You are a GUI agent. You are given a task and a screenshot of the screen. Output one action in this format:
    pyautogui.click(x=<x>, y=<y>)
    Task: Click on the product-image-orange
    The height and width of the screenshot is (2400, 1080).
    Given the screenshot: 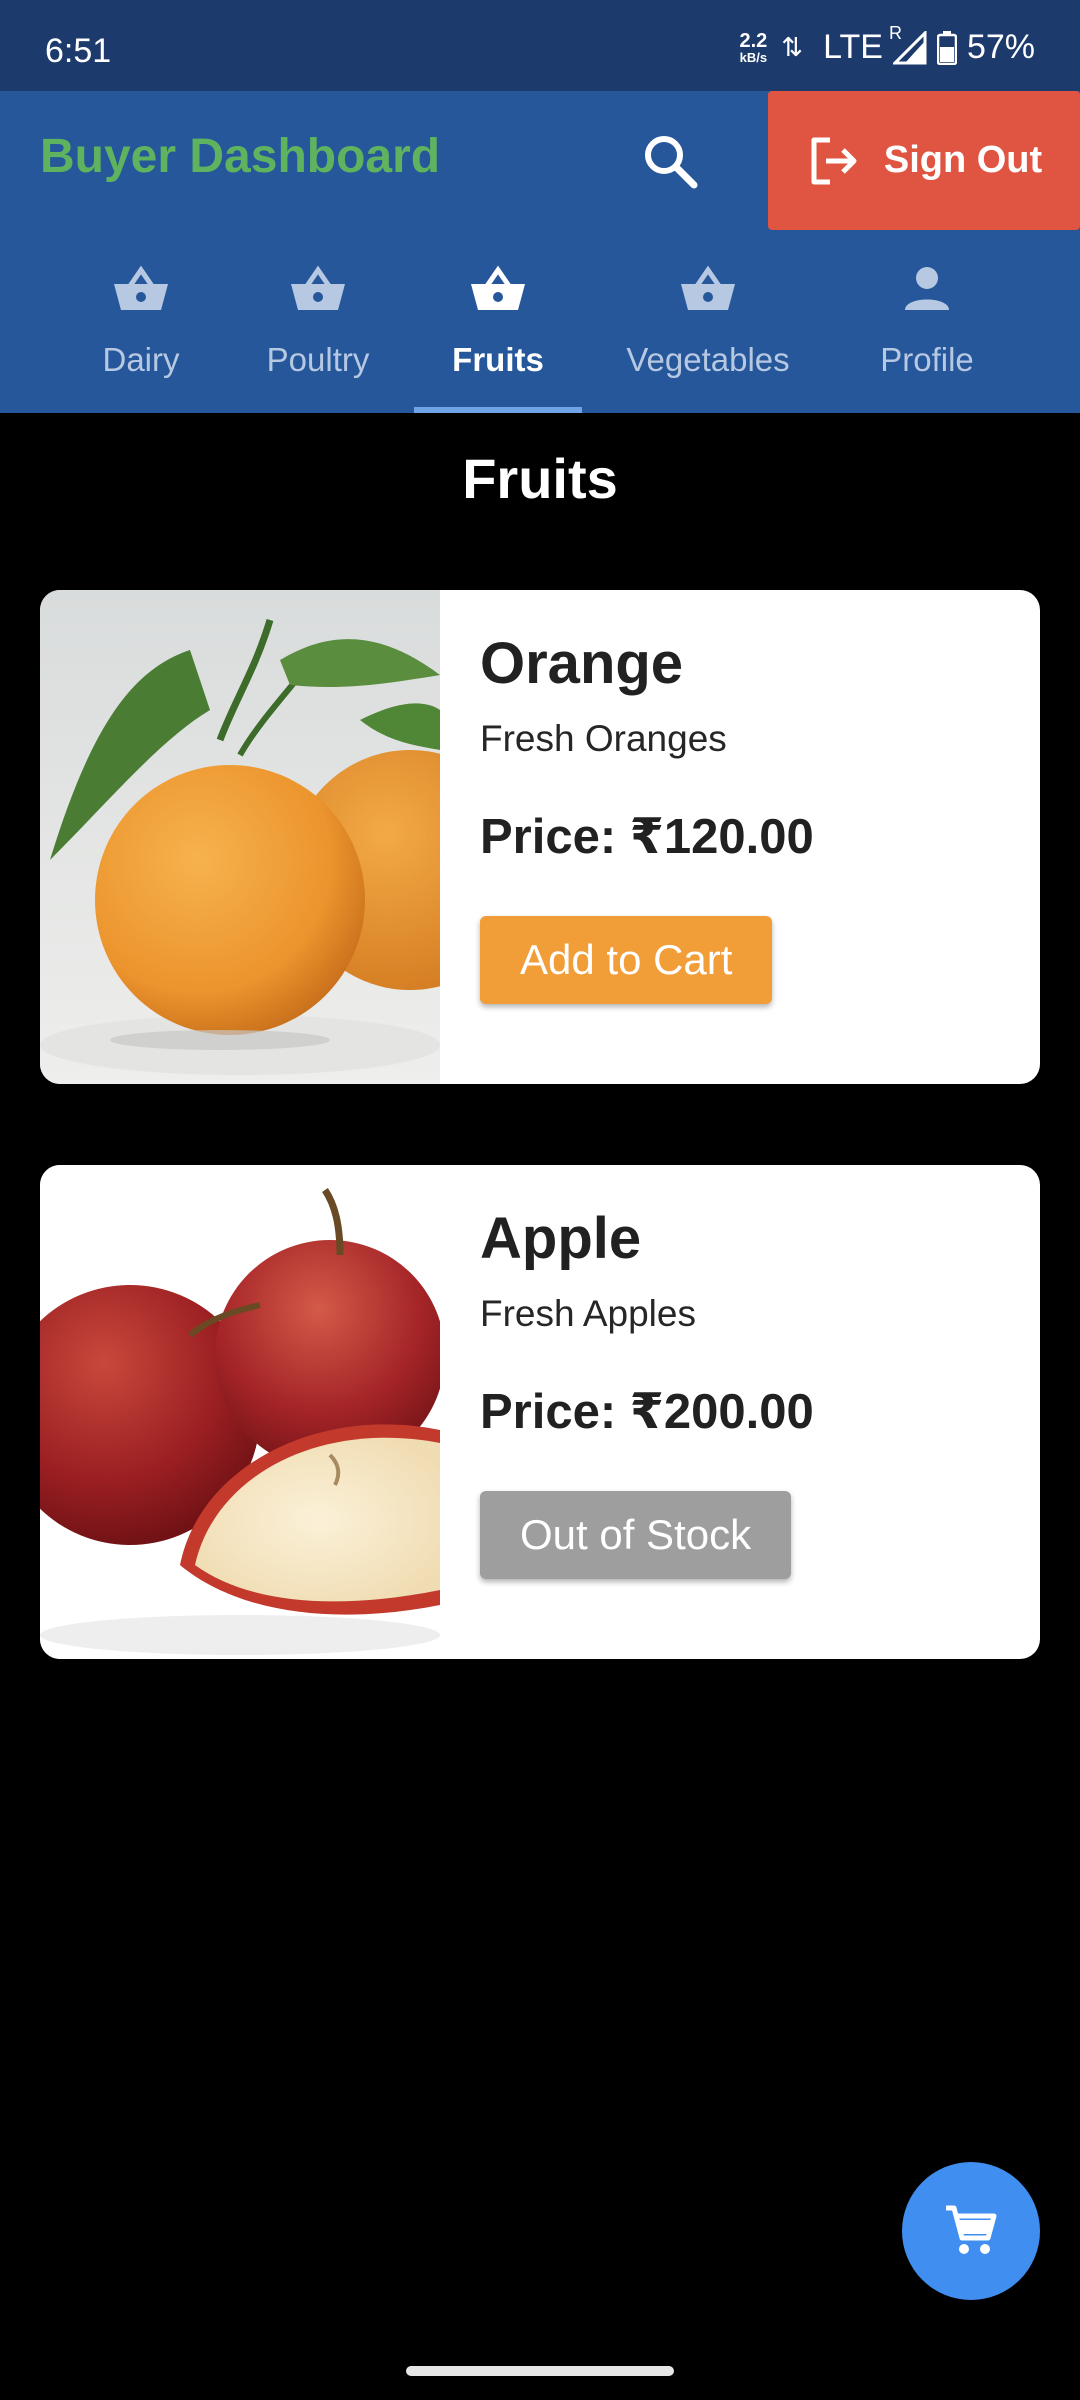 What is the action you would take?
    pyautogui.click(x=285, y=837)
    